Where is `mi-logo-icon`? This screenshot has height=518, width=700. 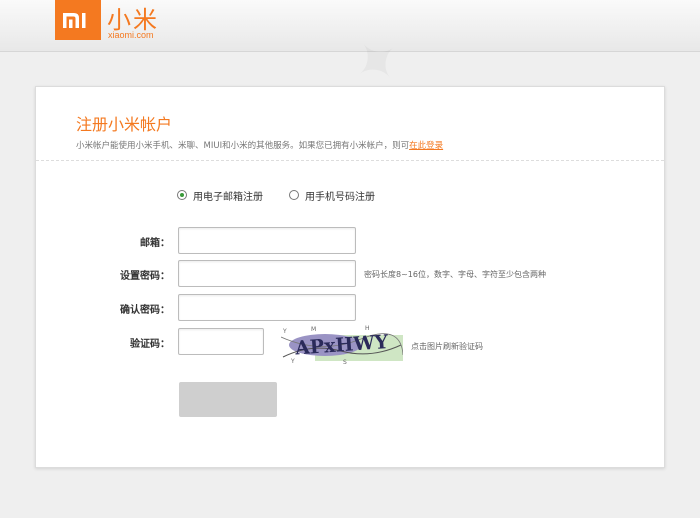 mi-logo-icon is located at coordinates (74, 20).